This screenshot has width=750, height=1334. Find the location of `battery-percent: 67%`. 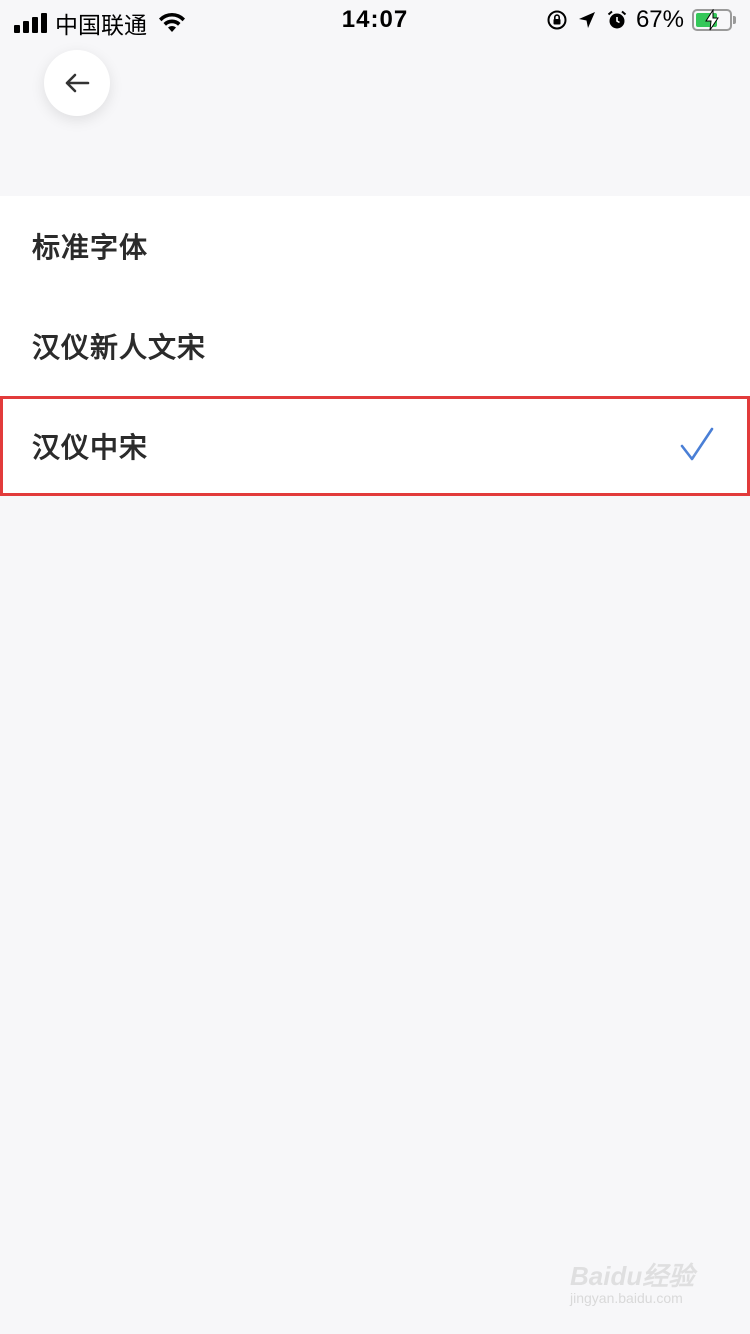

battery-percent: 67% is located at coordinates (659, 19).